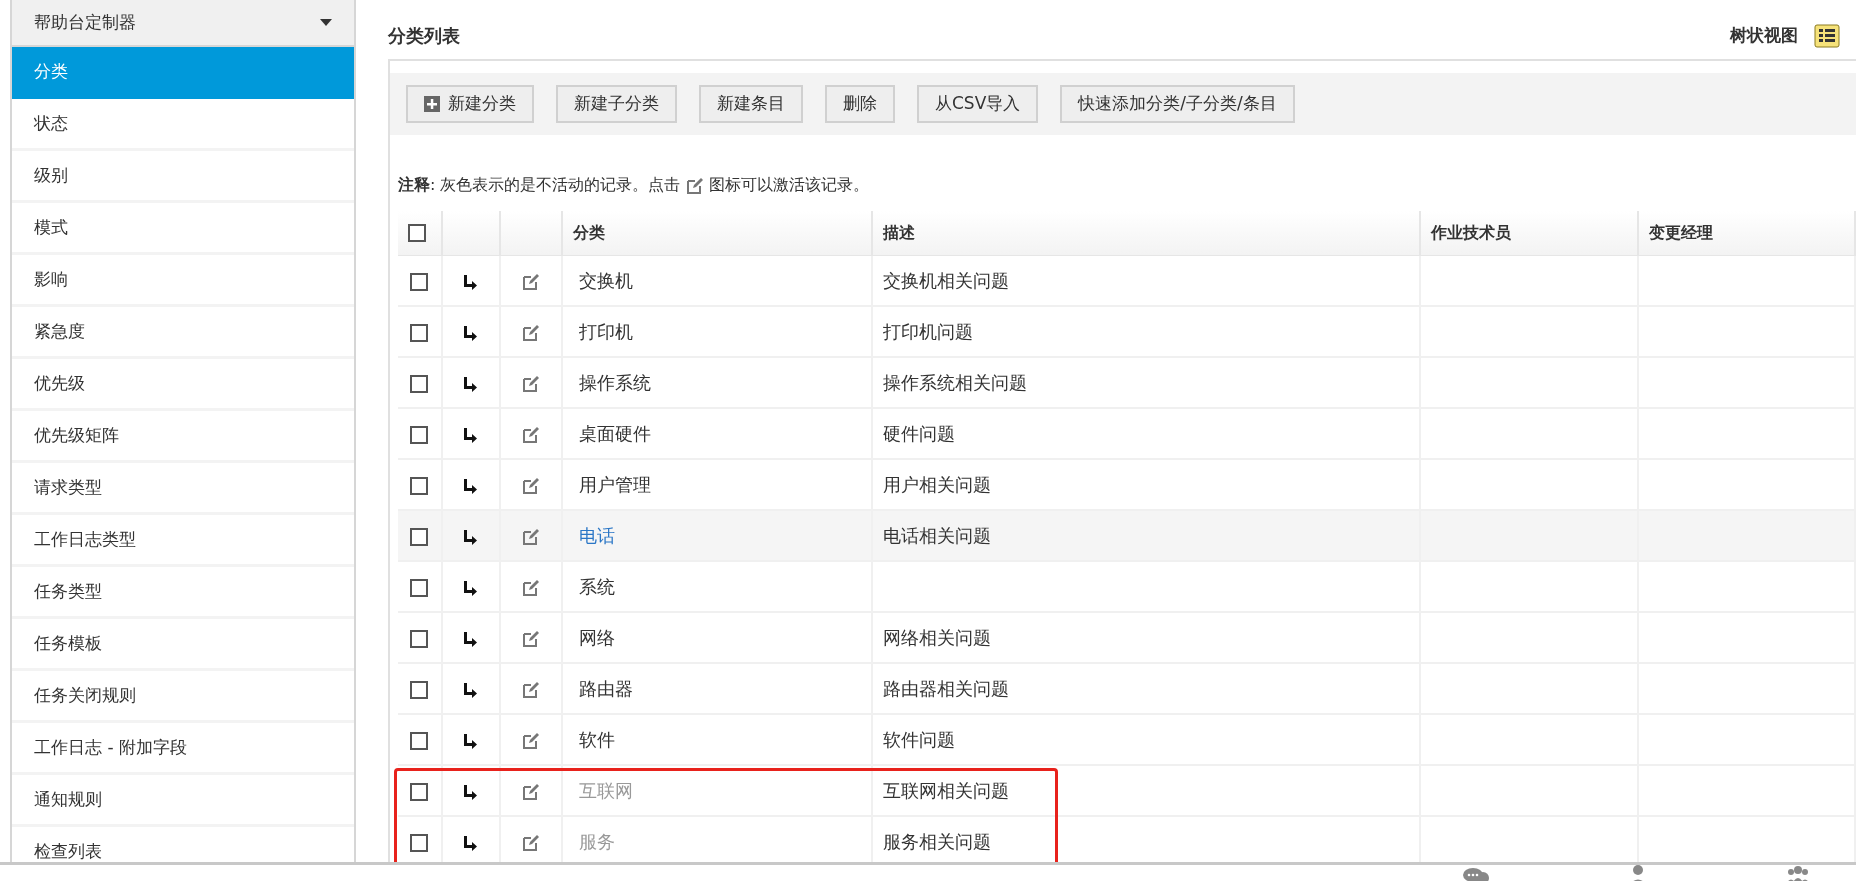 Image resolution: width=1856 pixels, height=884 pixels. What do you see at coordinates (955, 382) in the screenshot?
I see `description-cell: 操作系统相关问题` at bounding box center [955, 382].